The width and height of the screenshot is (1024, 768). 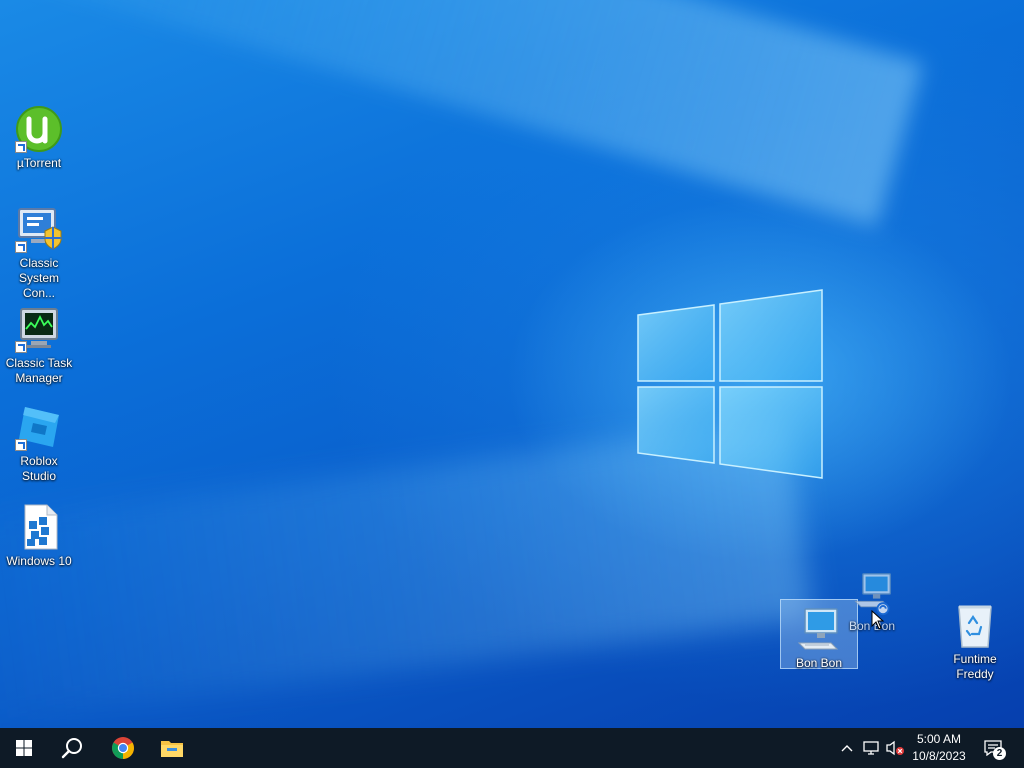 What do you see at coordinates (939, 756) in the screenshot?
I see `clock-date: 10/8/2023` at bounding box center [939, 756].